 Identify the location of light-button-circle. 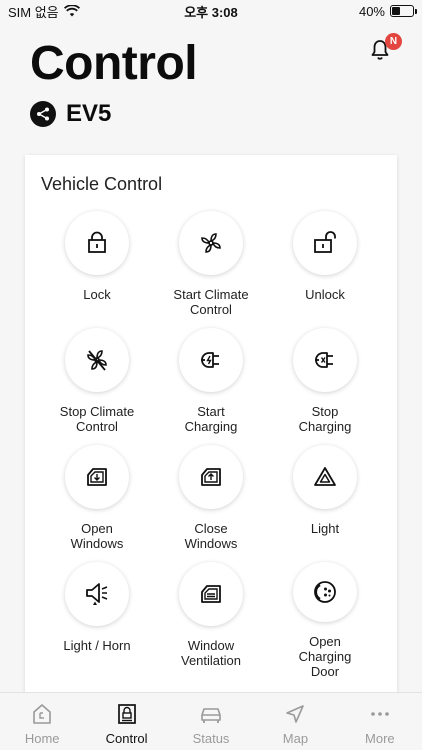
(325, 477).